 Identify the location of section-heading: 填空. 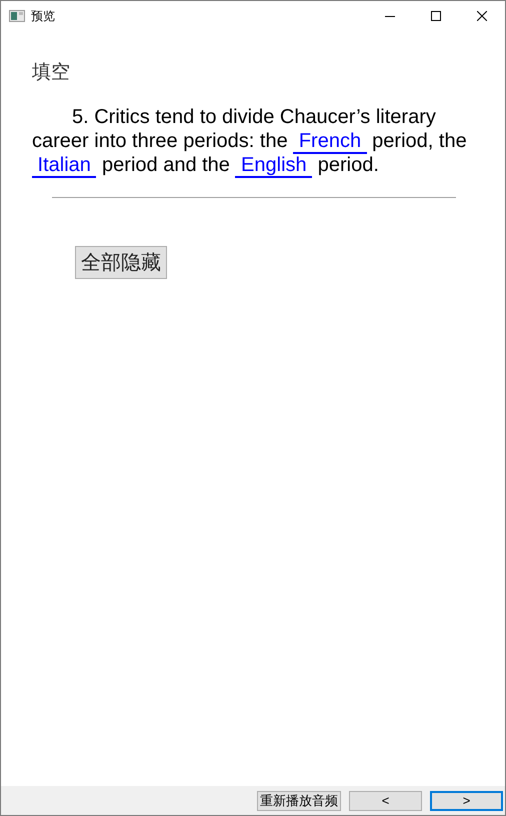
(51, 73).